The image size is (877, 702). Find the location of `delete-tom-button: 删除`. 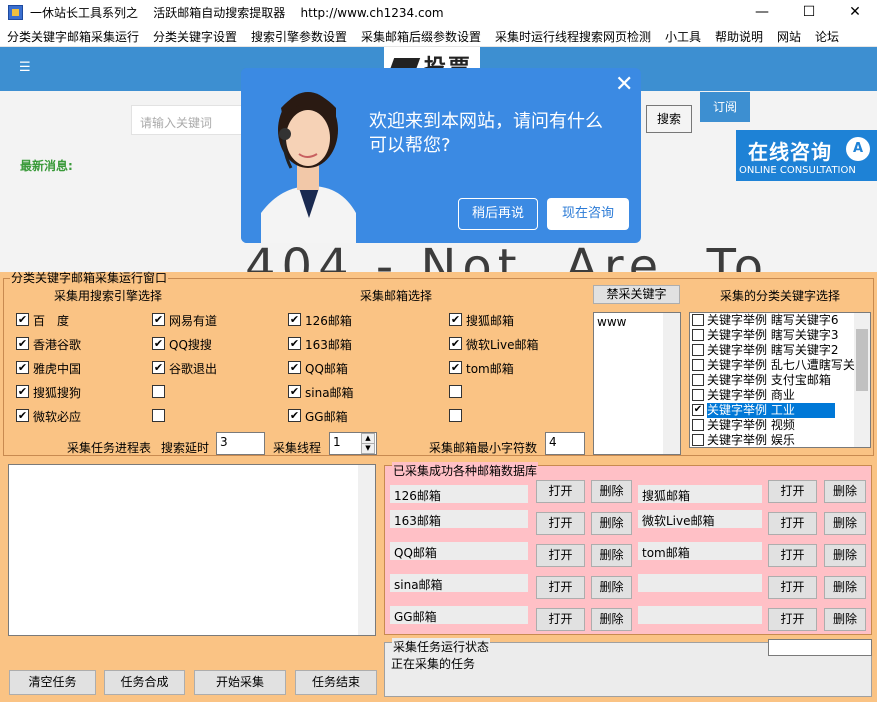

delete-tom-button: 删除 is located at coordinates (845, 555).